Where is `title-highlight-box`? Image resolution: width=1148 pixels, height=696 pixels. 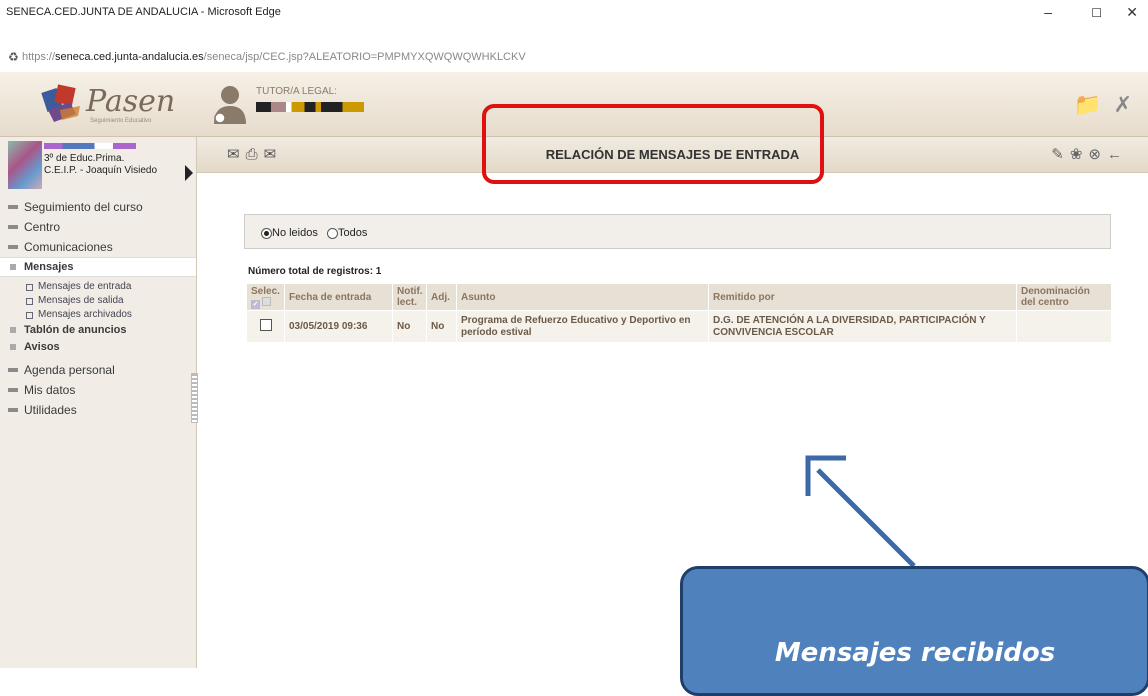 title-highlight-box is located at coordinates (653, 144).